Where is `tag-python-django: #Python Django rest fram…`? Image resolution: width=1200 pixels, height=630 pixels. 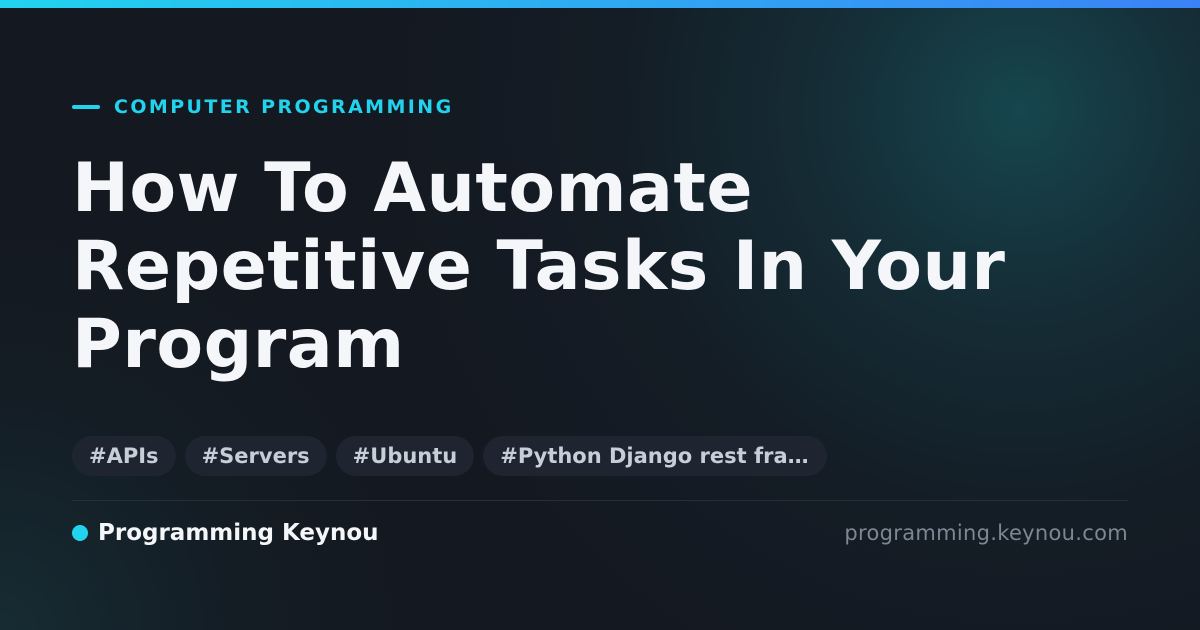
tag-python-django: #Python Django rest fram… is located at coordinates (655, 456).